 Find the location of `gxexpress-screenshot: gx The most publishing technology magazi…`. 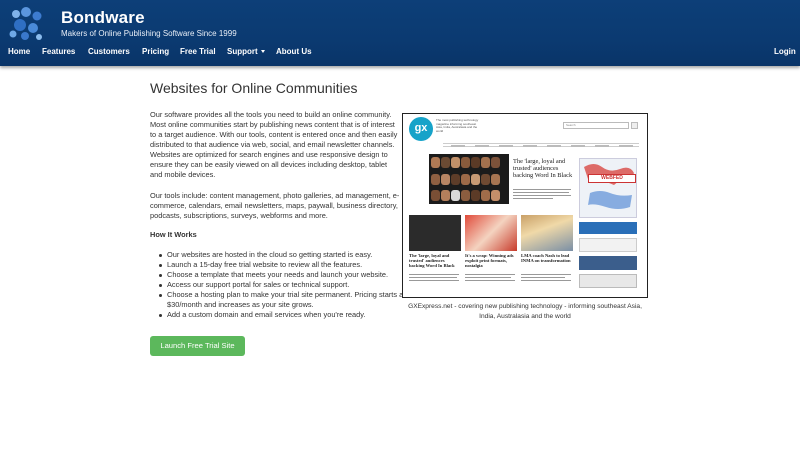

gxexpress-screenshot: gx The most publishing technology magazi… is located at coordinates (525, 205).